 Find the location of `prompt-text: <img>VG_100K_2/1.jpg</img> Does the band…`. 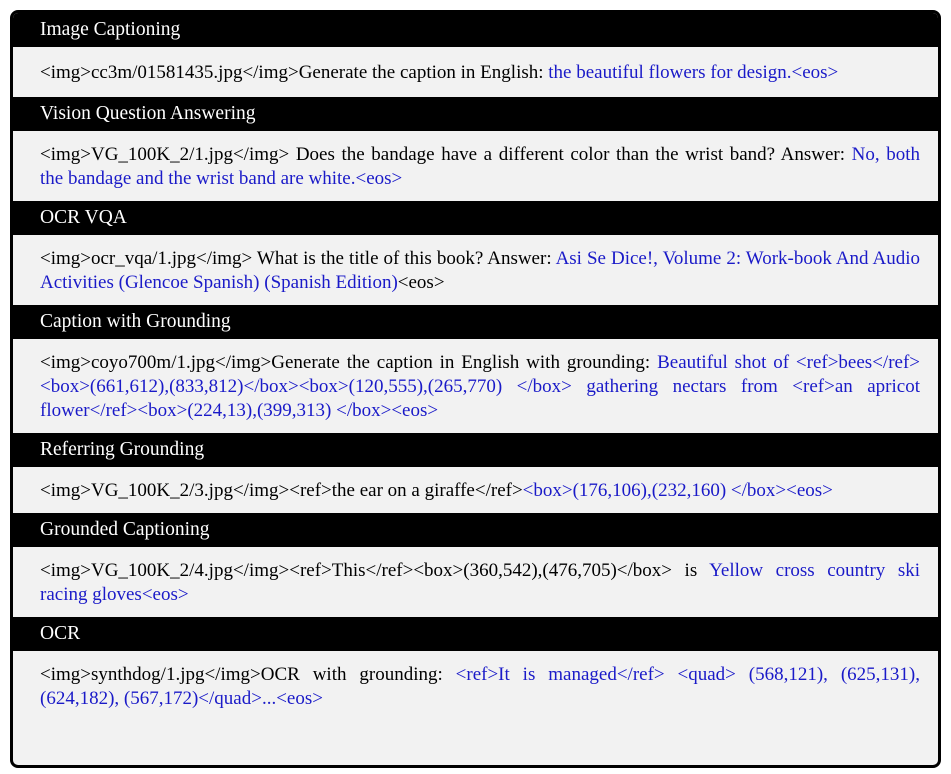

prompt-text: <img>VG_100K_2/1.jpg</img> Does the band… is located at coordinates (446, 154).